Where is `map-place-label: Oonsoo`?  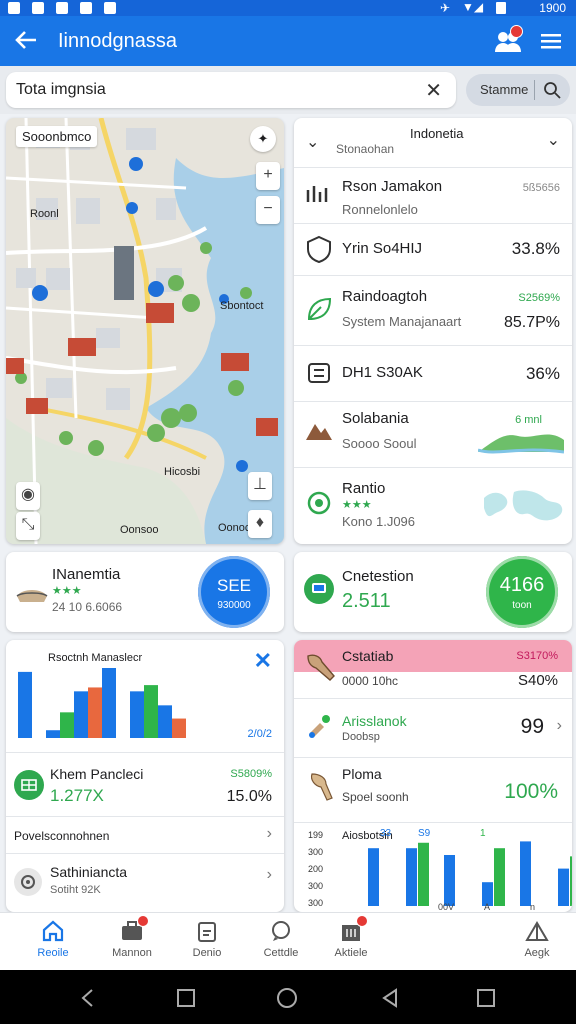
map-place-label: Oonsoo is located at coordinates (139, 530).